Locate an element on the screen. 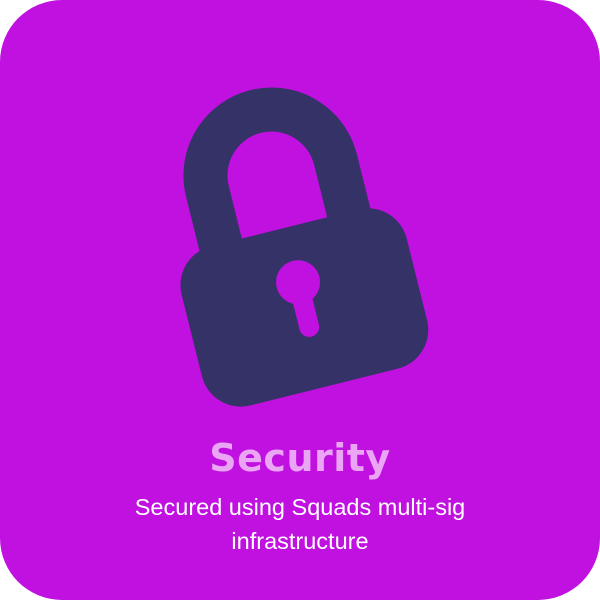 Image resolution: width=600 pixels, height=600 pixels. card-title: Security is located at coordinates (300, 458).